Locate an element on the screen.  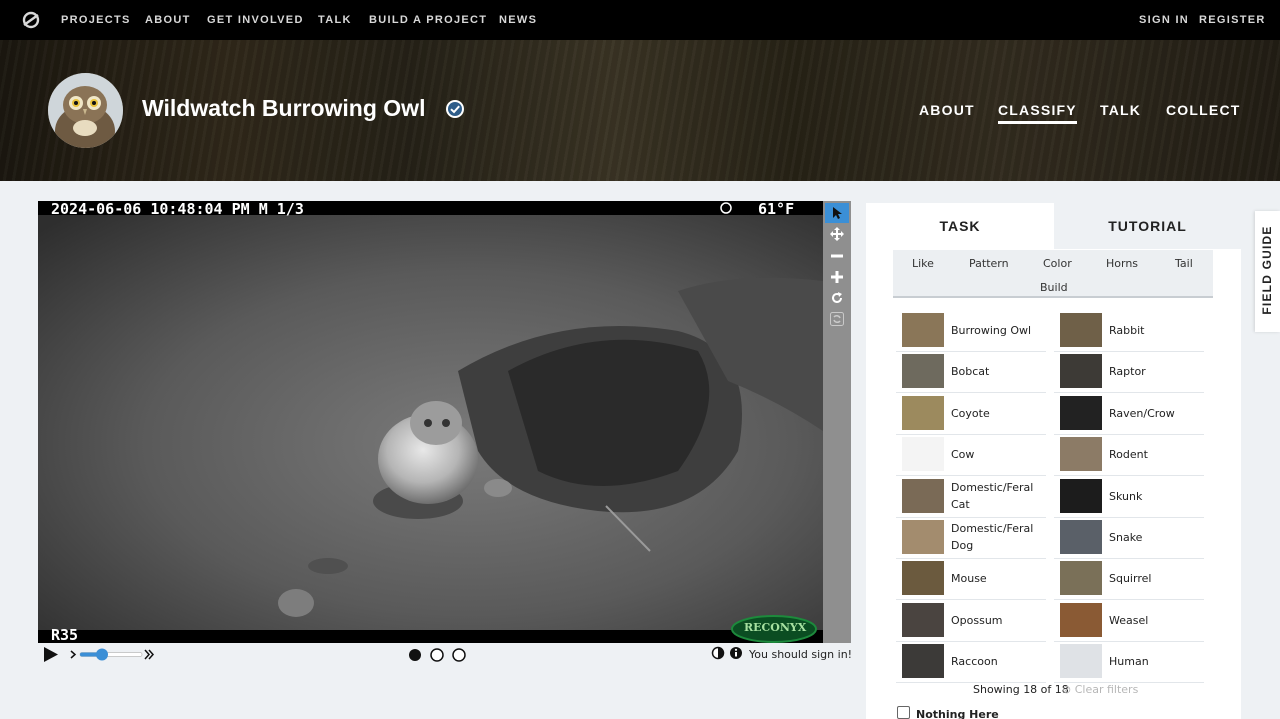
species-choice: Skunk is located at coordinates (1129, 496).